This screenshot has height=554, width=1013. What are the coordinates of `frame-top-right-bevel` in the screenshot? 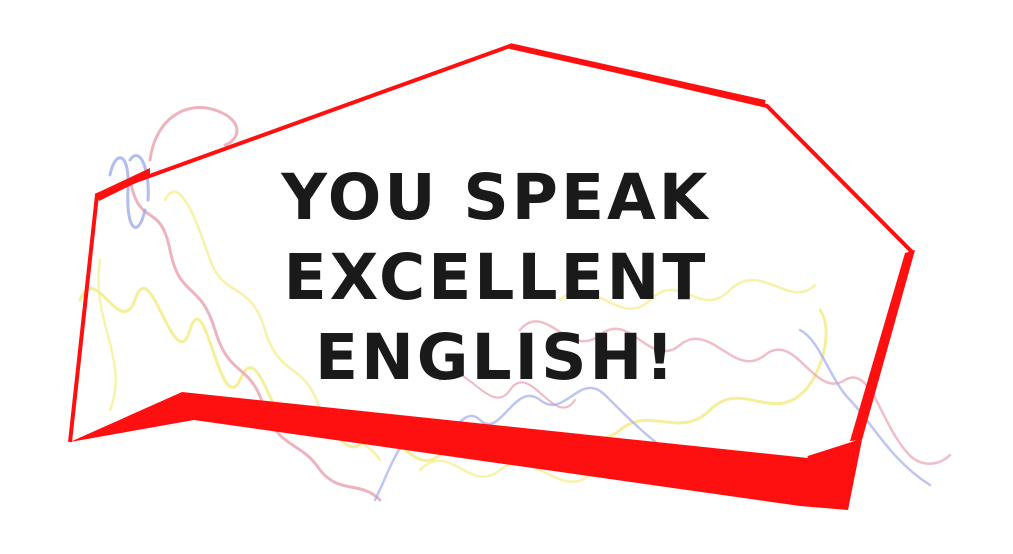 It's located at (637, 74).